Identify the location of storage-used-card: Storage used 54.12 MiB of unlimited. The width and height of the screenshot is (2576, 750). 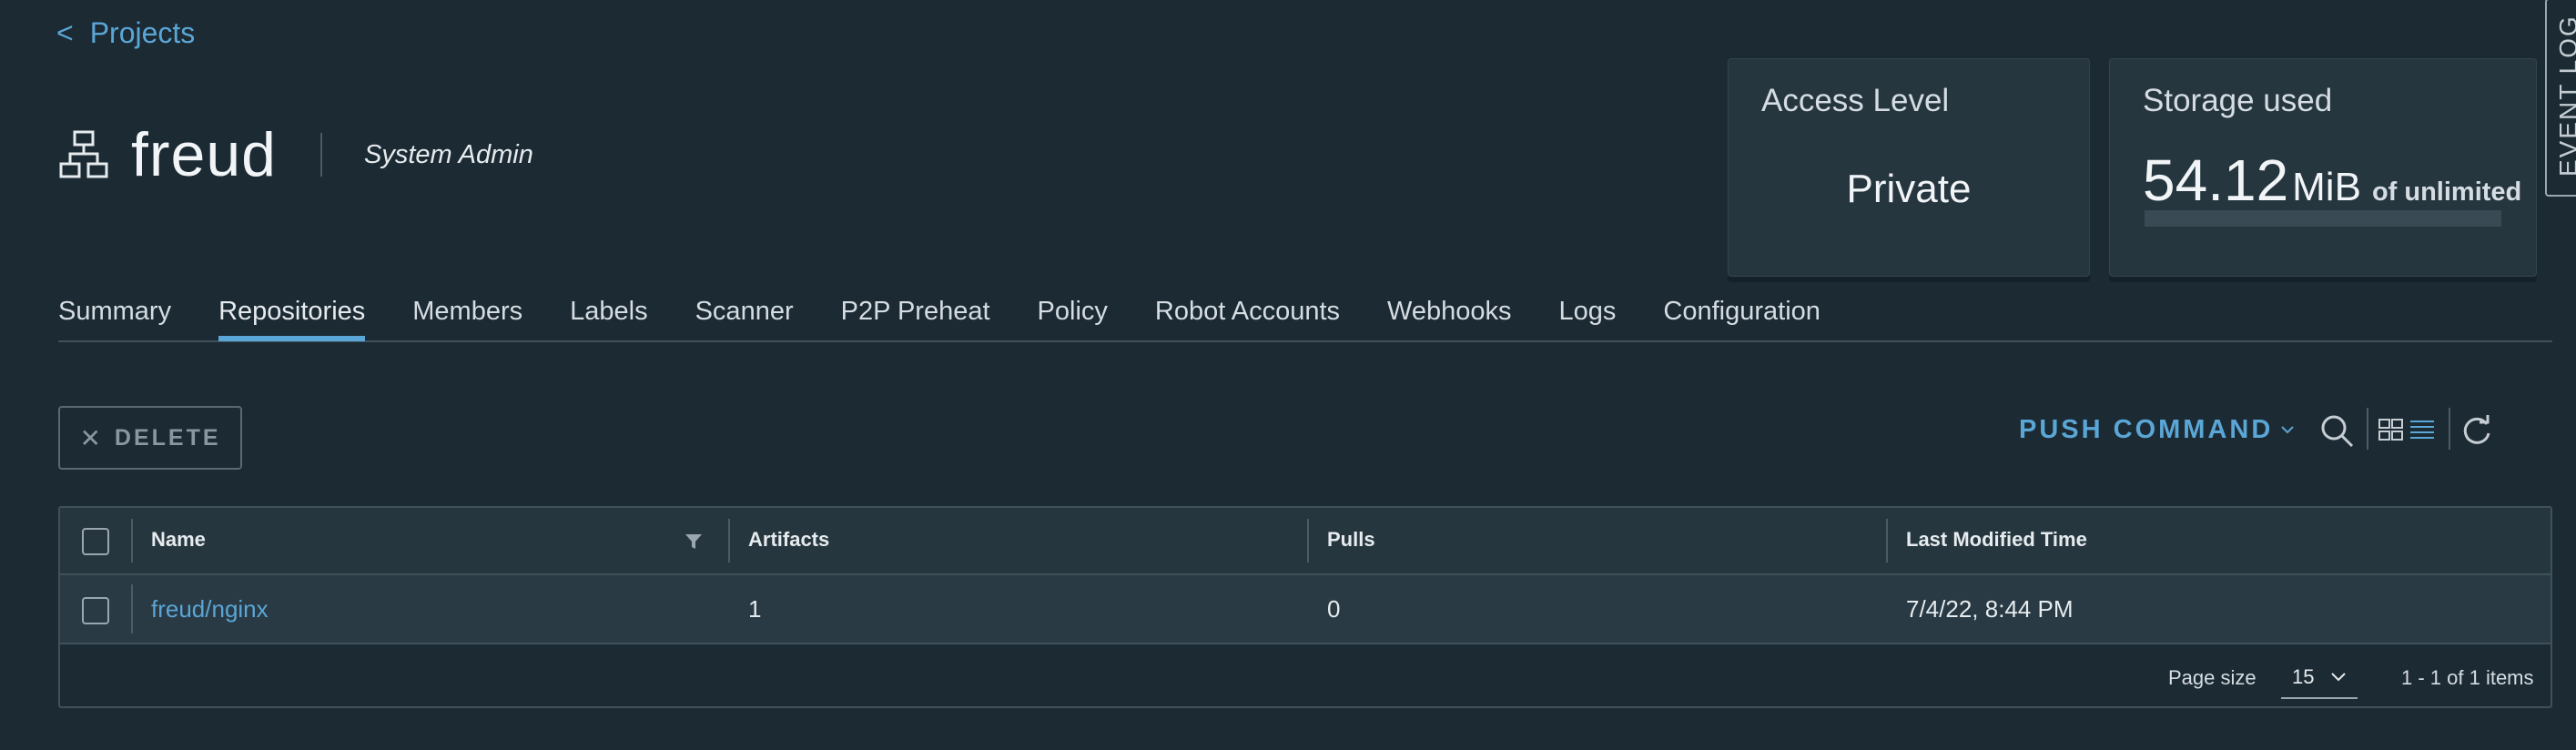
(2323, 167).